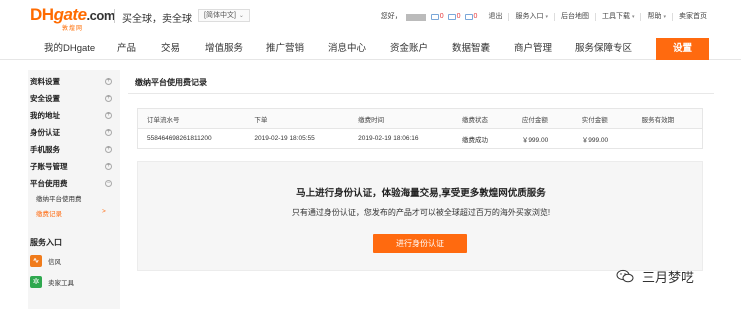 The image size is (741, 309). I want to click on sidebar-item-label: 身份认证, so click(45, 132).